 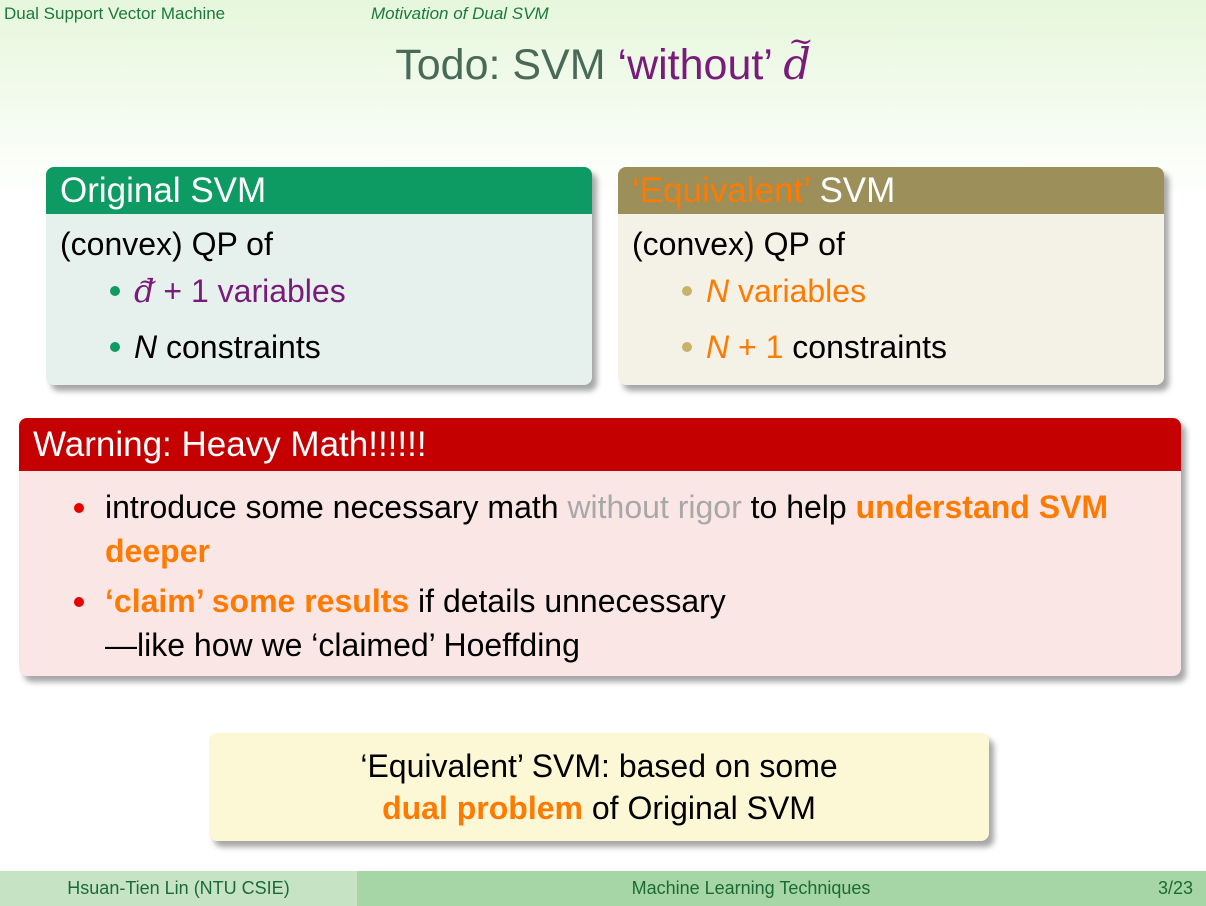 I want to click on note-text: of Original SVM, so click(x=703, y=808).